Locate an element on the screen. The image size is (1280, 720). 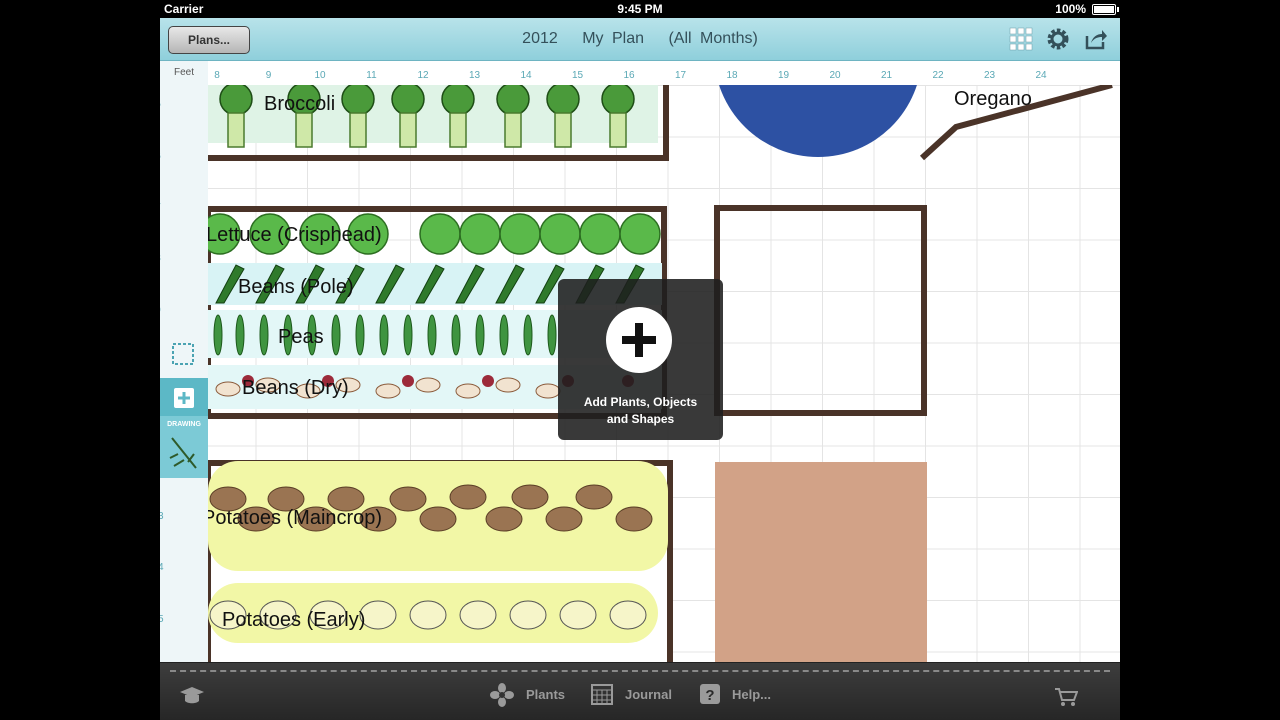
grid-icon is located at coordinates (1021, 39).